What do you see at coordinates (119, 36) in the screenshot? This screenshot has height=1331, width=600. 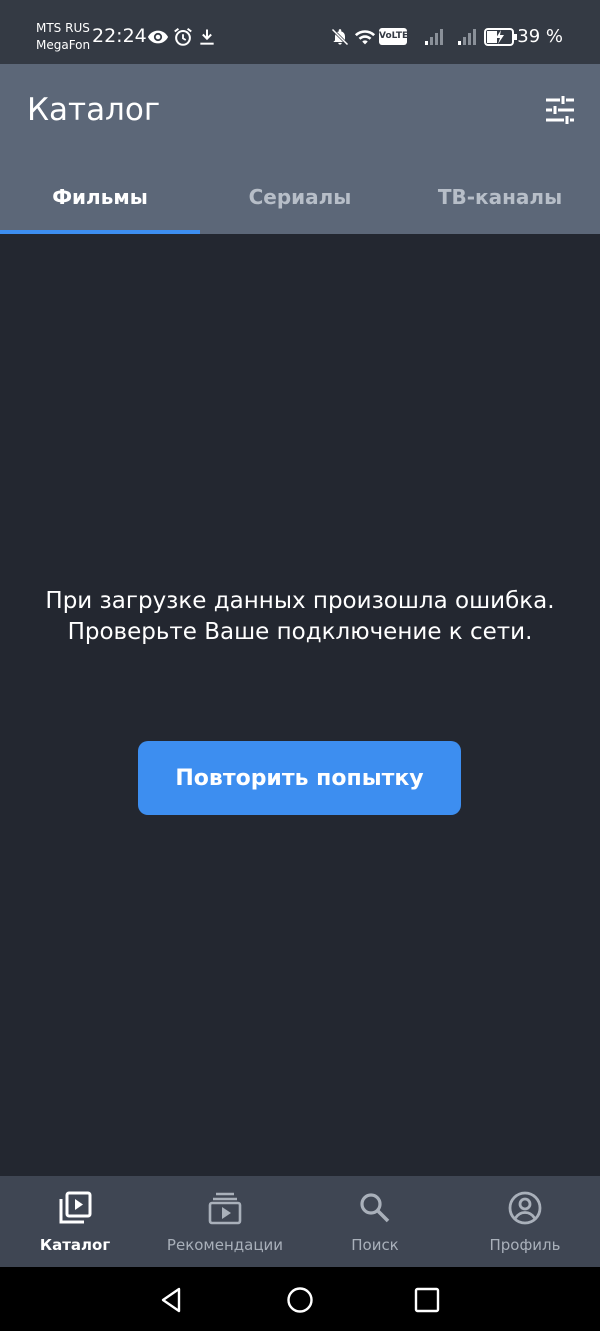 I see `status-time: 22:24` at bounding box center [119, 36].